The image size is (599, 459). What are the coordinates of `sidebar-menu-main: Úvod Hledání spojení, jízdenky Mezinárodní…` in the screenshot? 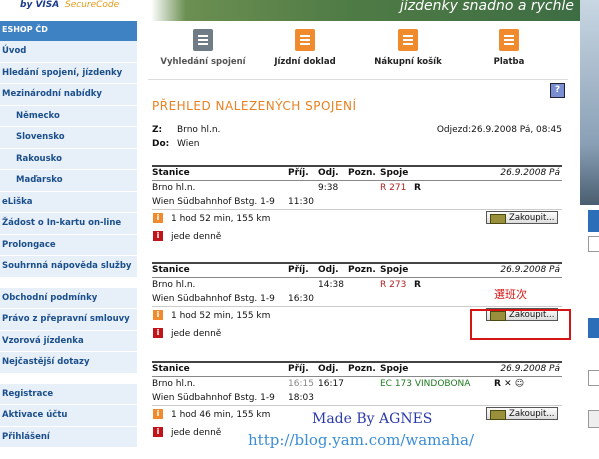 It's located at (68, 159).